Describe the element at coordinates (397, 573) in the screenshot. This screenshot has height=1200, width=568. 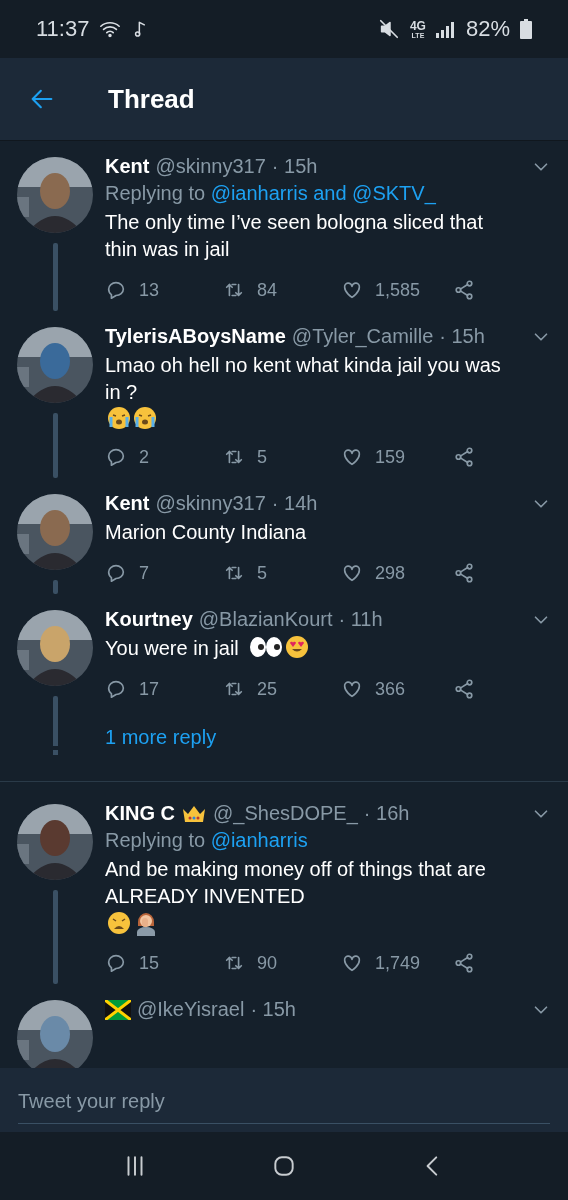
I see `like-button: 298` at that location.